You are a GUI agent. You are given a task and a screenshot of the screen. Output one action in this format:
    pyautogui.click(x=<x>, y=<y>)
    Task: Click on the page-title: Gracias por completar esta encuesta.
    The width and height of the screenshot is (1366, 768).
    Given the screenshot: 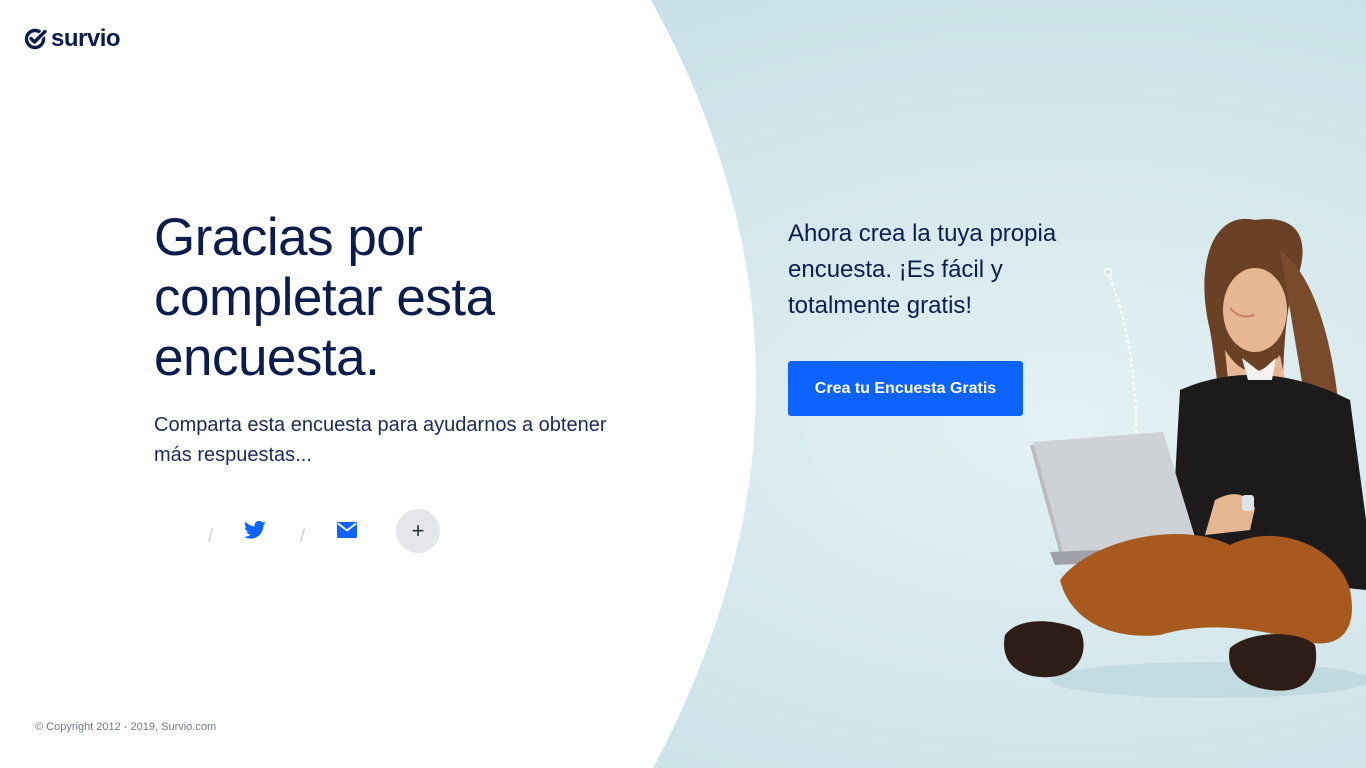 What is the action you would take?
    pyautogui.click(x=324, y=297)
    